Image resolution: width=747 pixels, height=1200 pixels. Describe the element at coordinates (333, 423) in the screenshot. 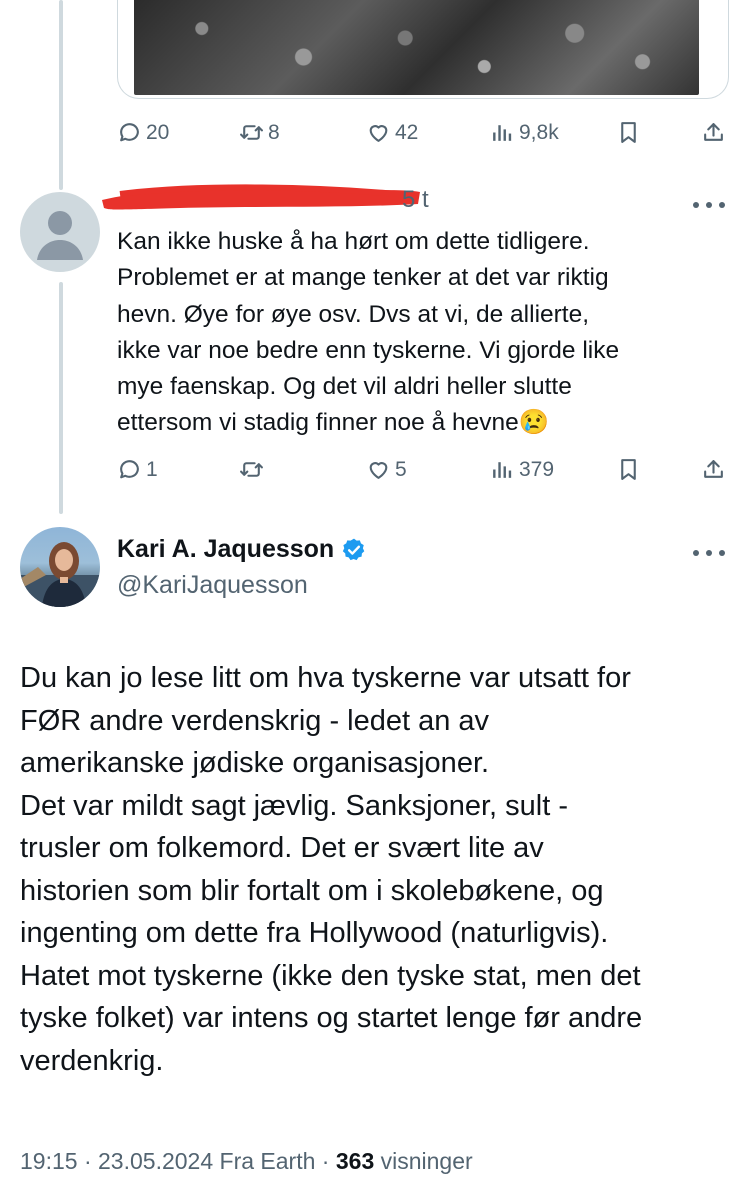

I see `tweet-text-line: ettersom vi stadig finner noe å hevne😢` at that location.